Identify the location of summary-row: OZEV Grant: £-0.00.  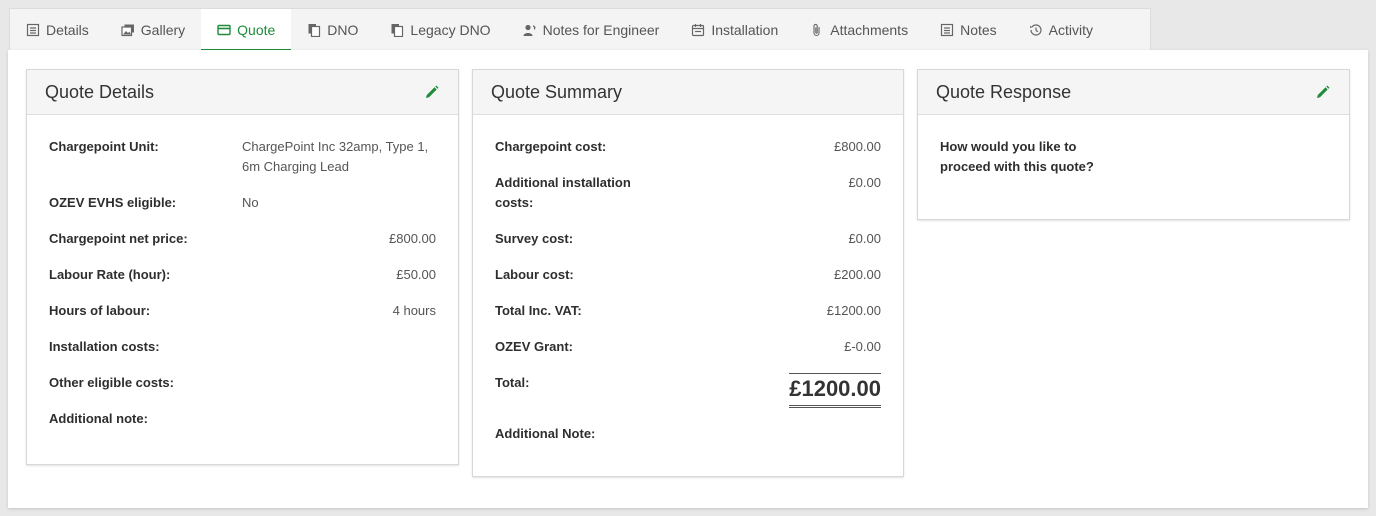
(688, 347).